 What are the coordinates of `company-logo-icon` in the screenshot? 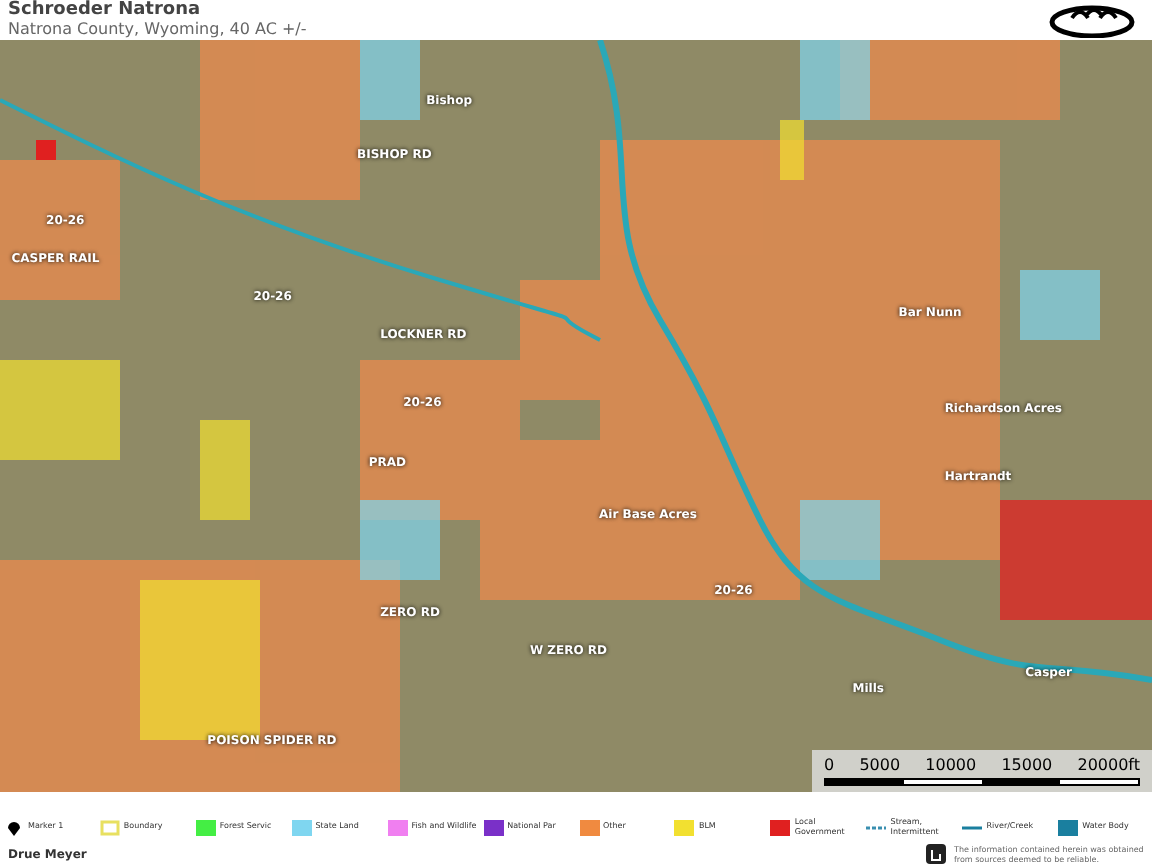 It's located at (936, 854).